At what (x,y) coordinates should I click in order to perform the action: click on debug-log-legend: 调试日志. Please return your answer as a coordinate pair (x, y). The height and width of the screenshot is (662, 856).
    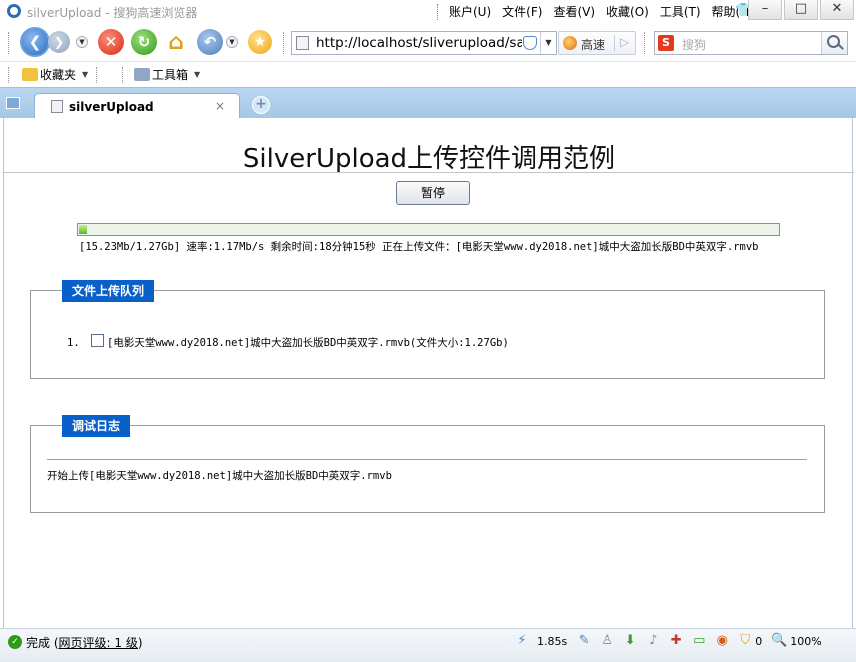
    Looking at the image, I should click on (96, 426).